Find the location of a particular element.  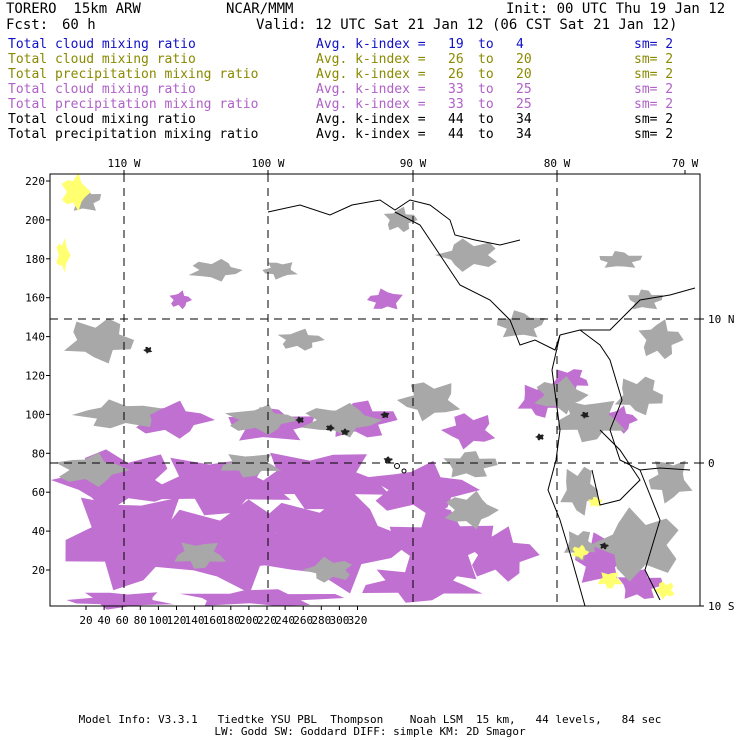

y-axis-tick-label: 60 is located at coordinates (38, 492).